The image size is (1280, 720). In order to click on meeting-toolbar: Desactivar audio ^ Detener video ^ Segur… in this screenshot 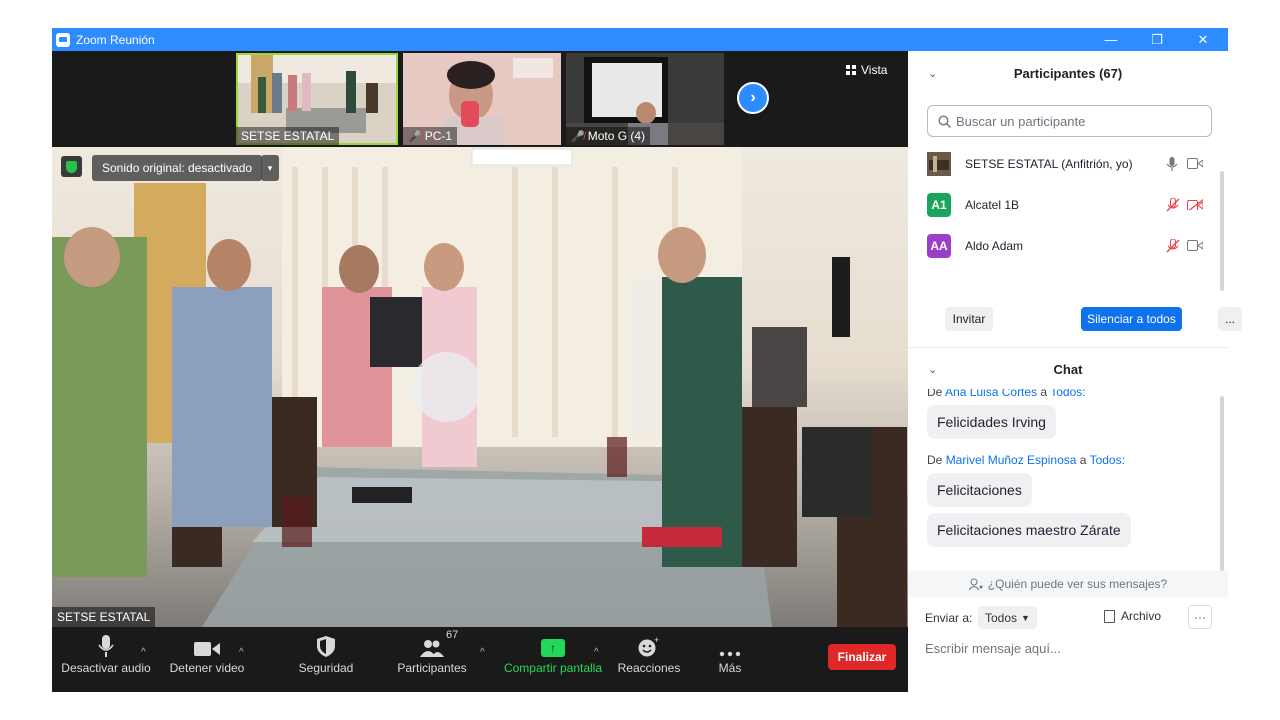, I will do `click(480, 659)`.